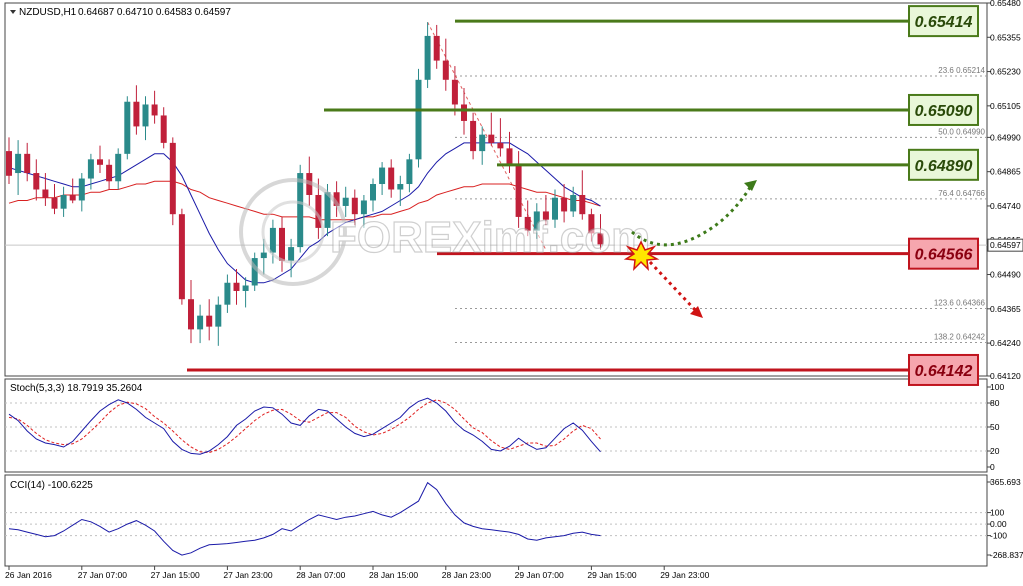  Describe the element at coordinates (944, 255) in the screenshot. I see `support-level-label: 0.64566` at that location.